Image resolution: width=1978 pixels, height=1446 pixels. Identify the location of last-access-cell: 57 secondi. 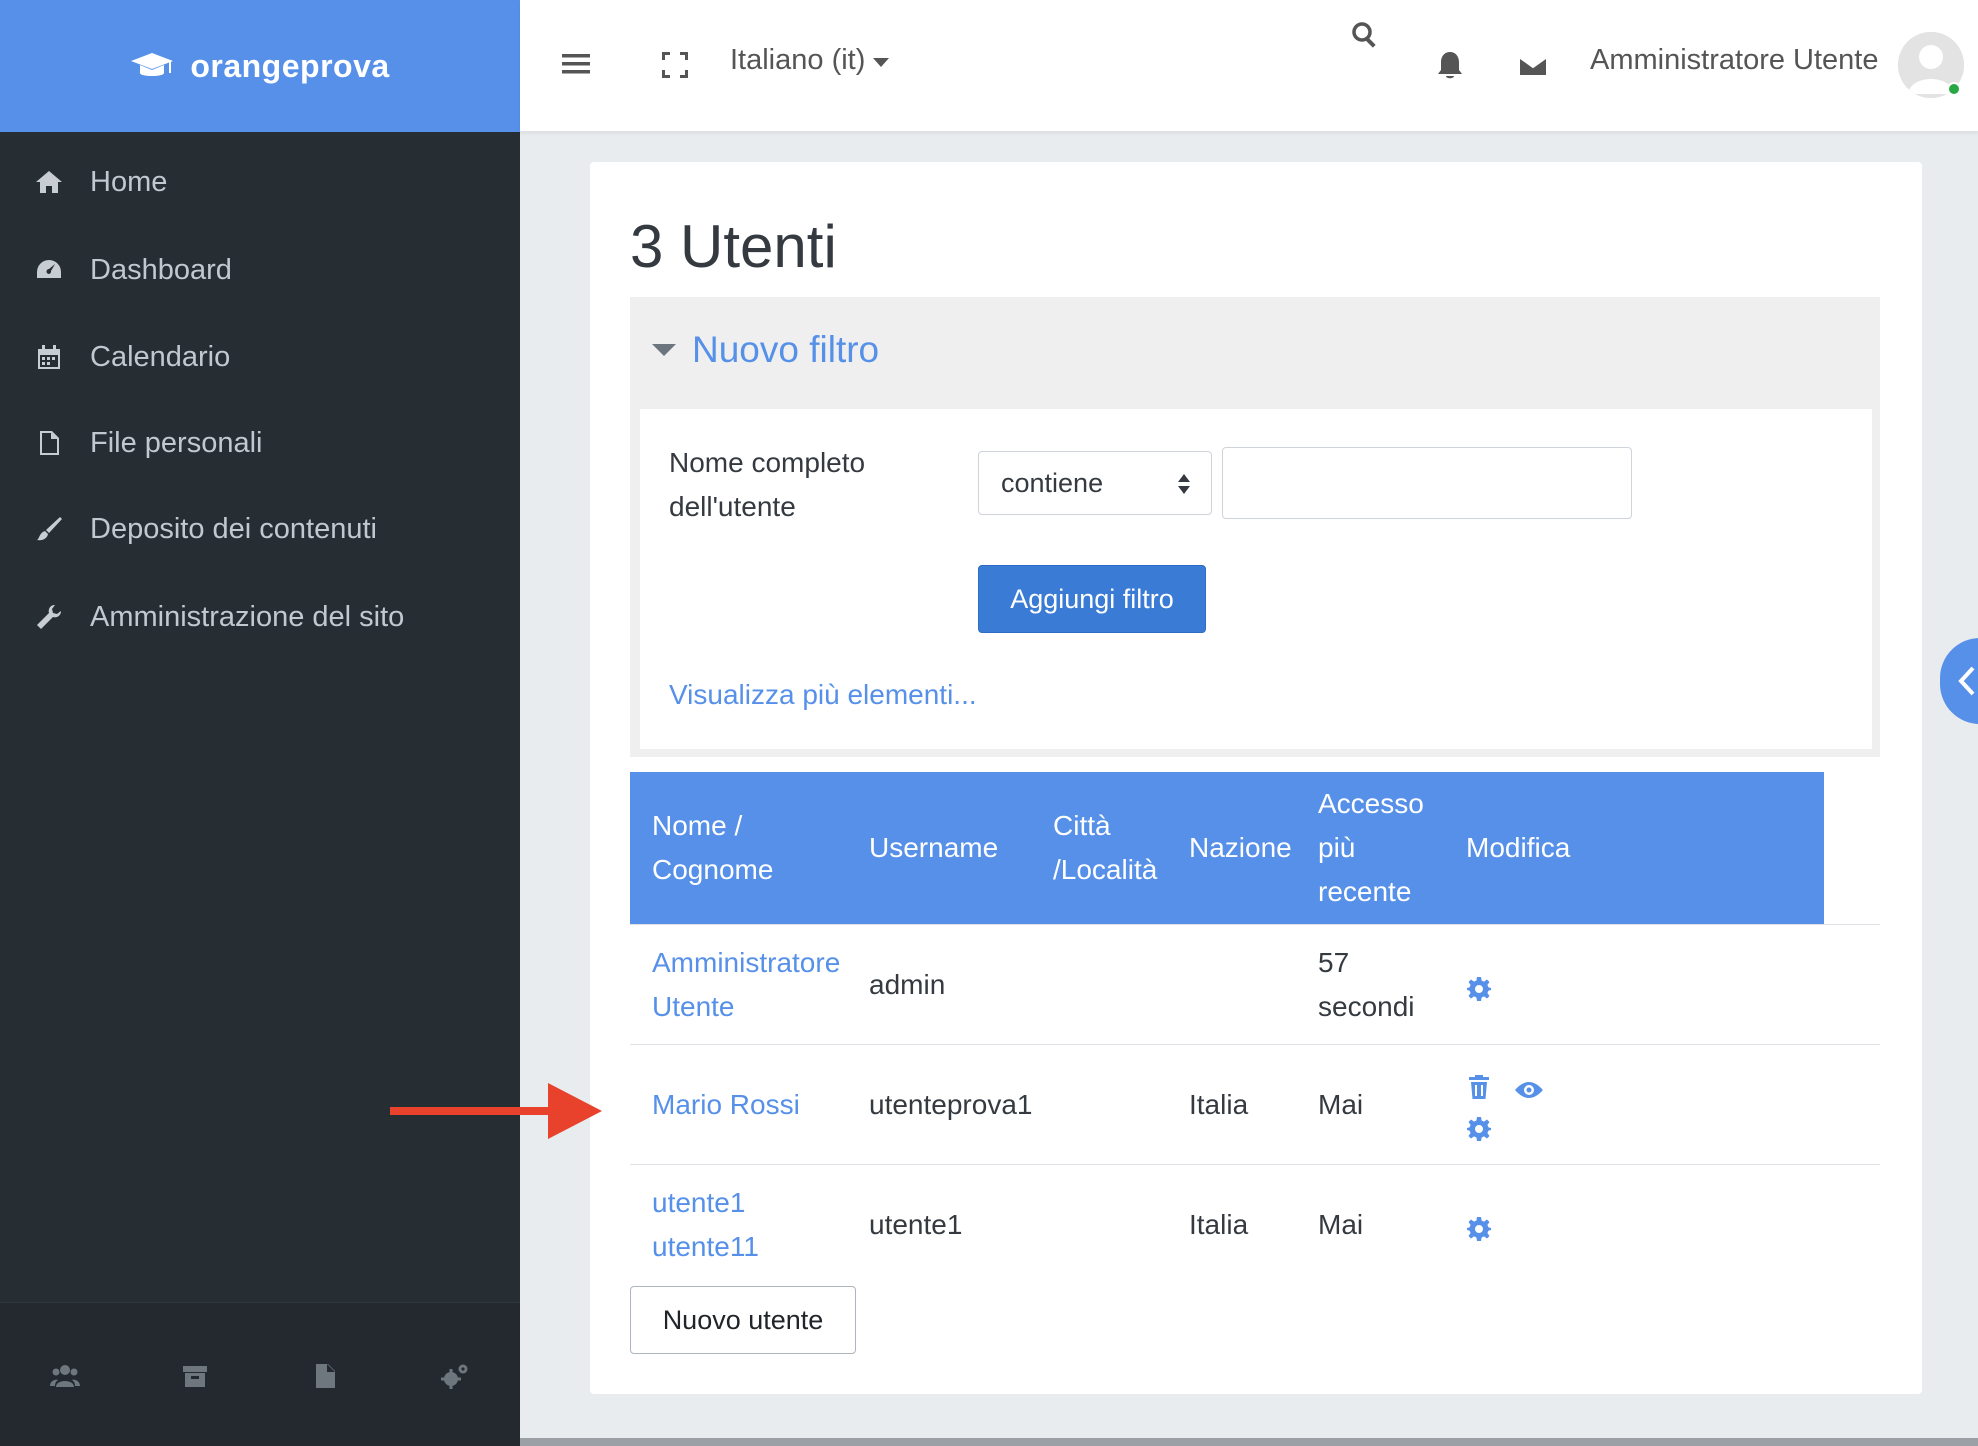
(1366, 984).